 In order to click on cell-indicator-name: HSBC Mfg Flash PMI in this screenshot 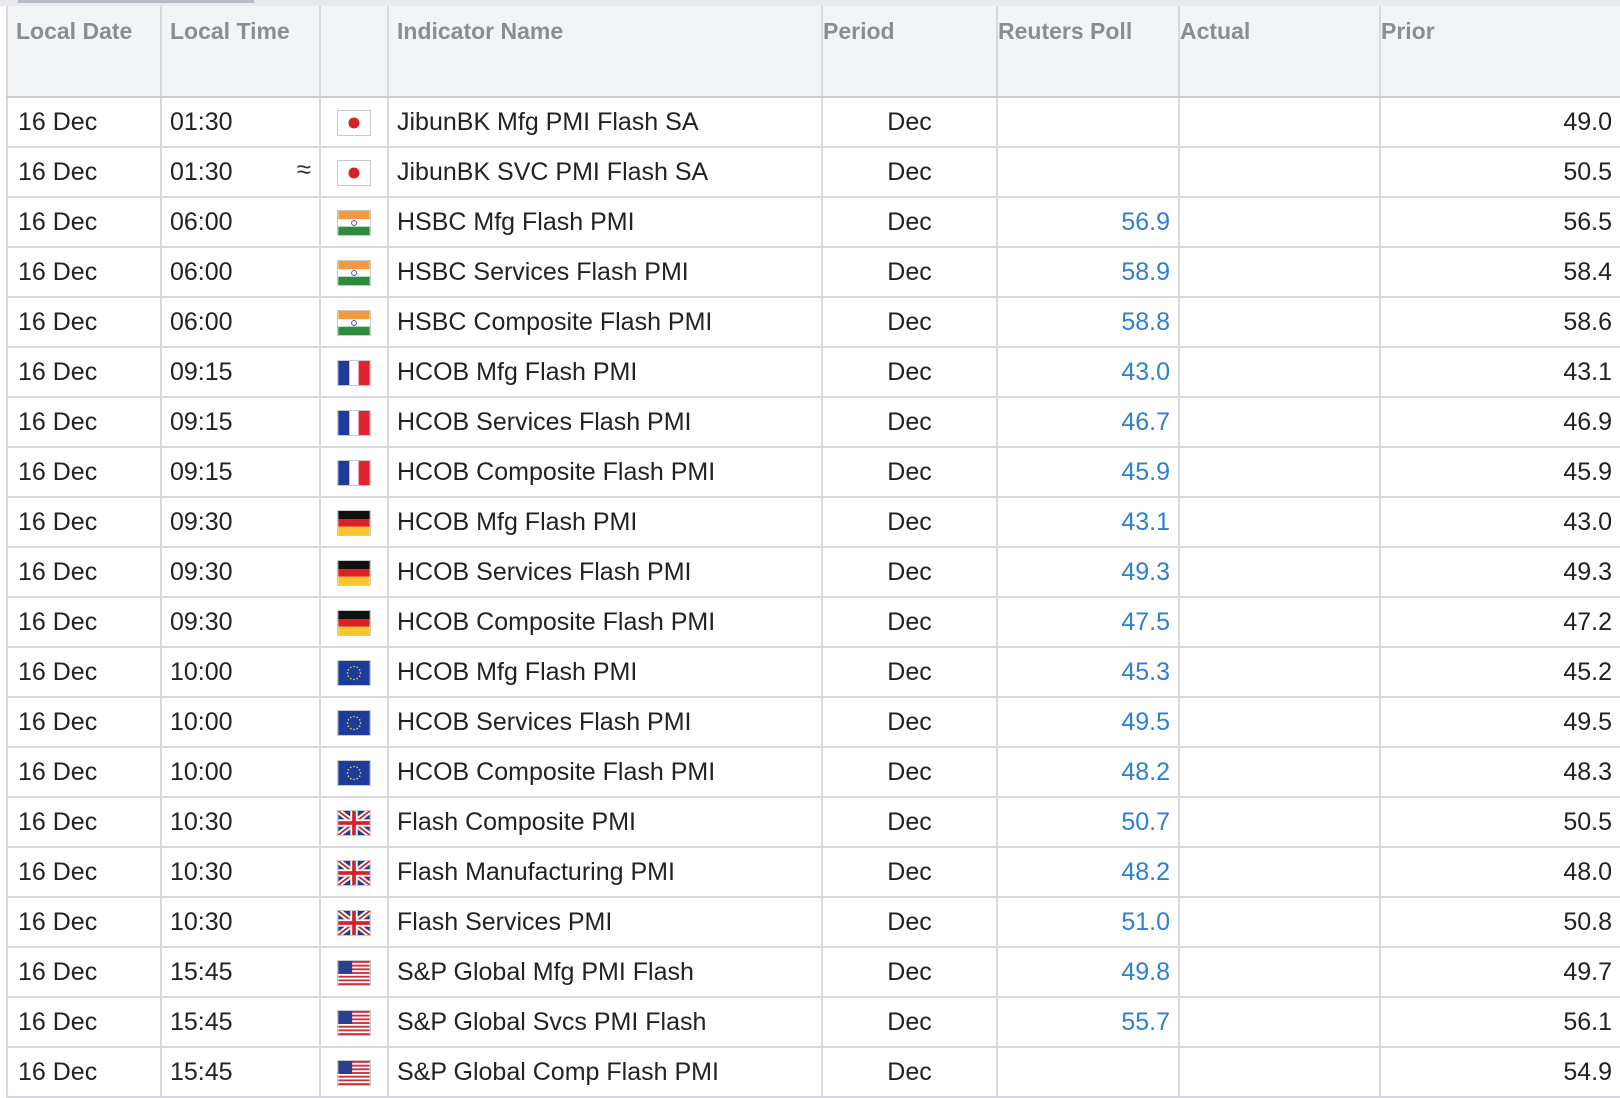, I will do `click(605, 222)`.